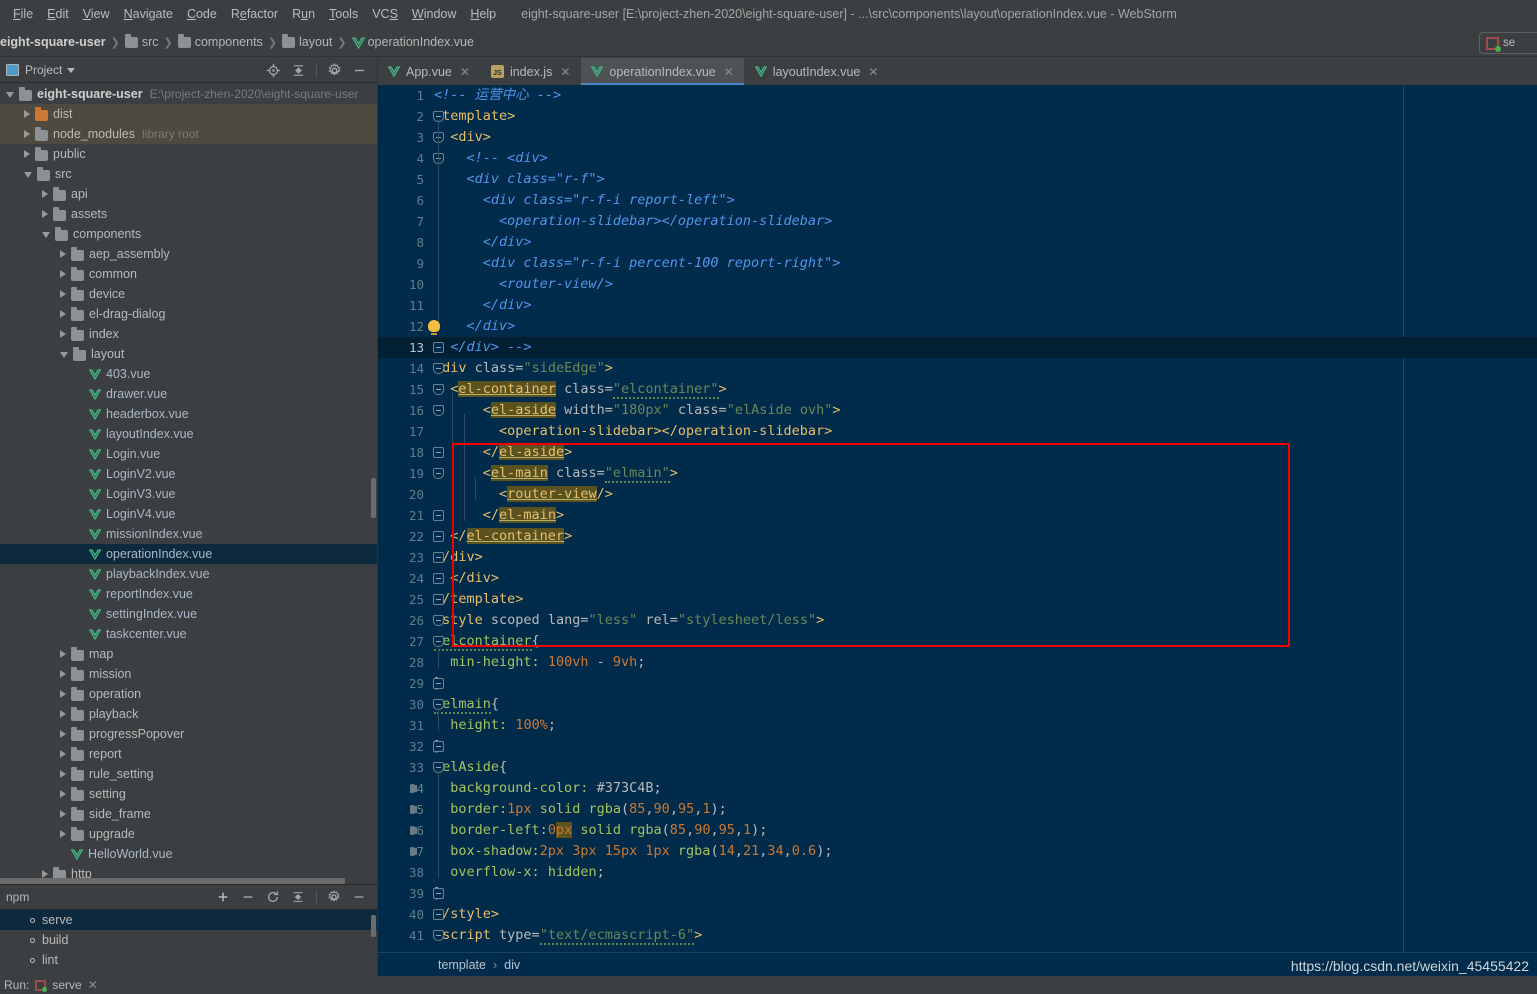  Describe the element at coordinates (957, 704) in the screenshot. I see `code-line: 30 .elmain{` at that location.